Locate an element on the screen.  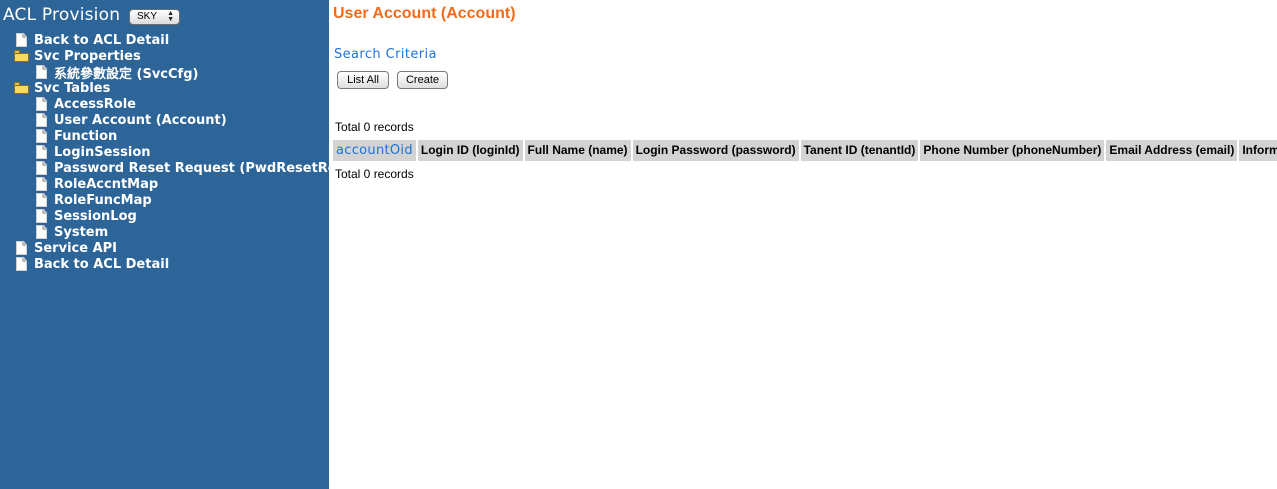
nav-item-user-account: User Account (Account) is located at coordinates (131, 120).